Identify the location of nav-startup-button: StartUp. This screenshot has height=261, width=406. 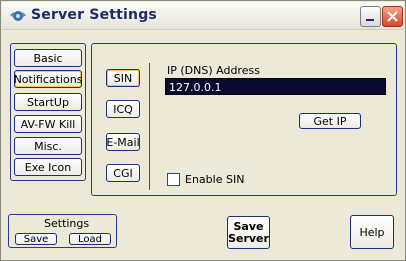
(48, 102).